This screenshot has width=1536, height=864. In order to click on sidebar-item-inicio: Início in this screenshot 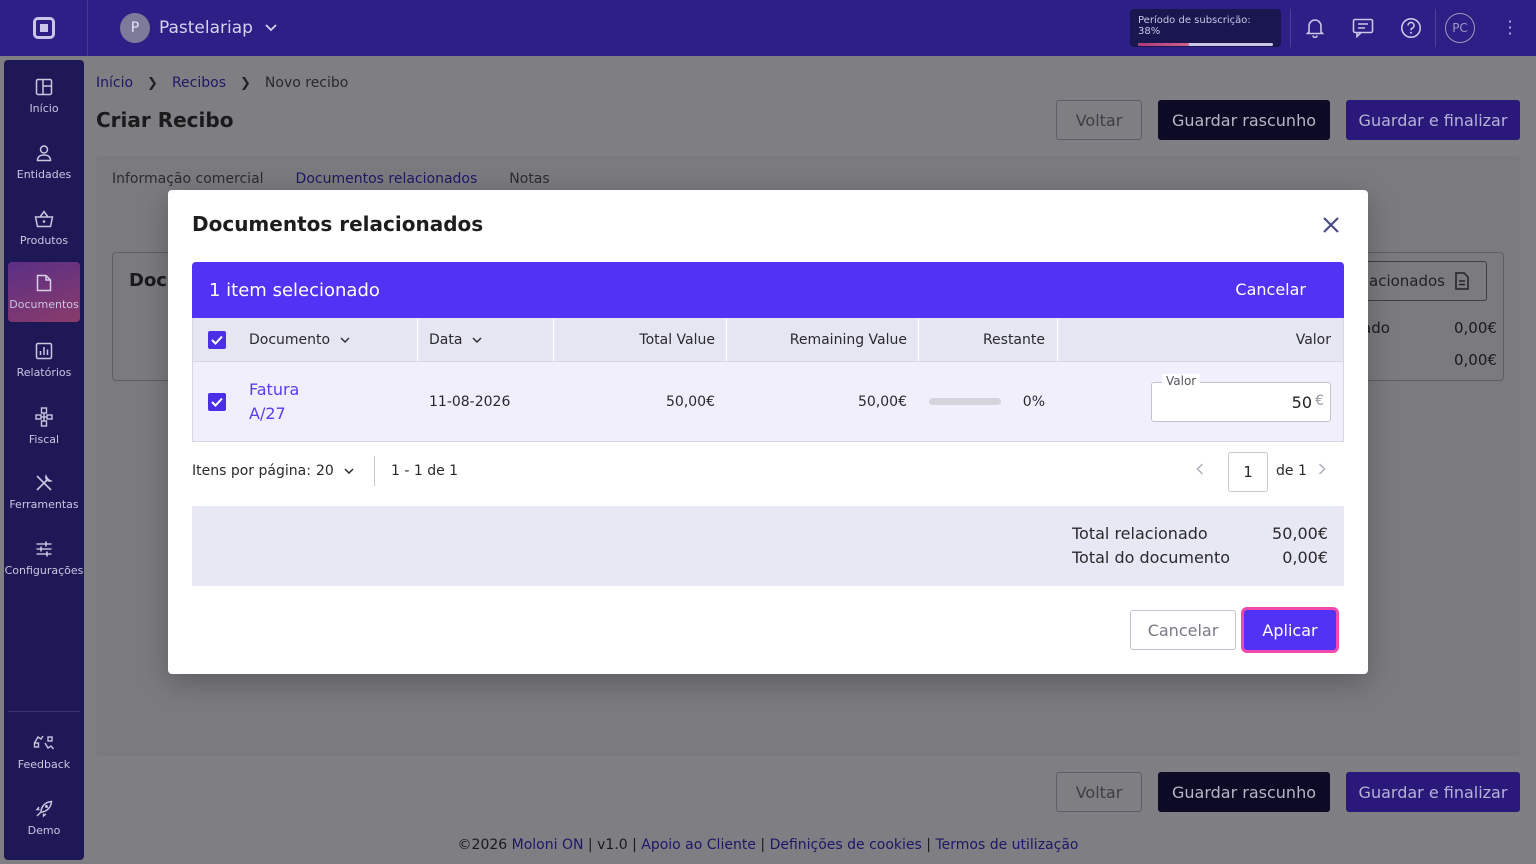, I will do `click(44, 96)`.